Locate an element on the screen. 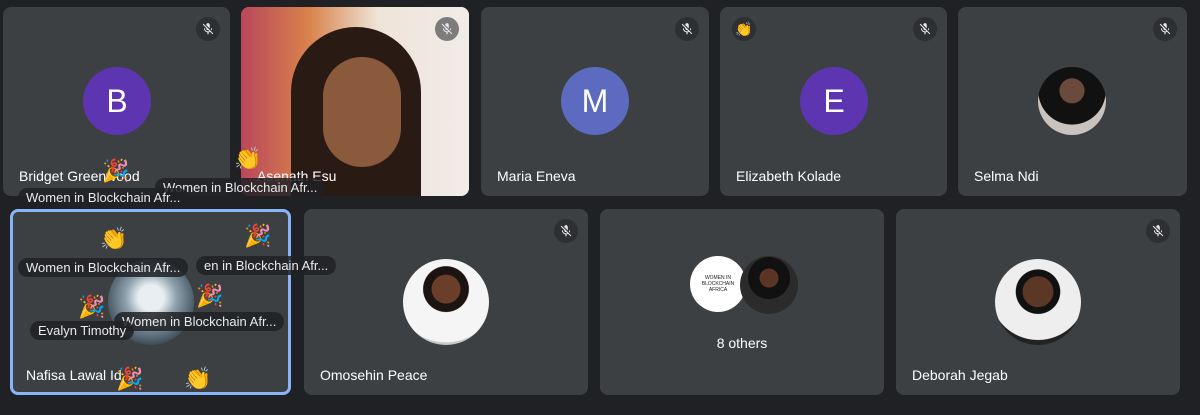 This screenshot has width=1200, height=415. women-in-blockchain-logo: WOMEN IN BLOCKCHAIN AFRICA is located at coordinates (718, 284).